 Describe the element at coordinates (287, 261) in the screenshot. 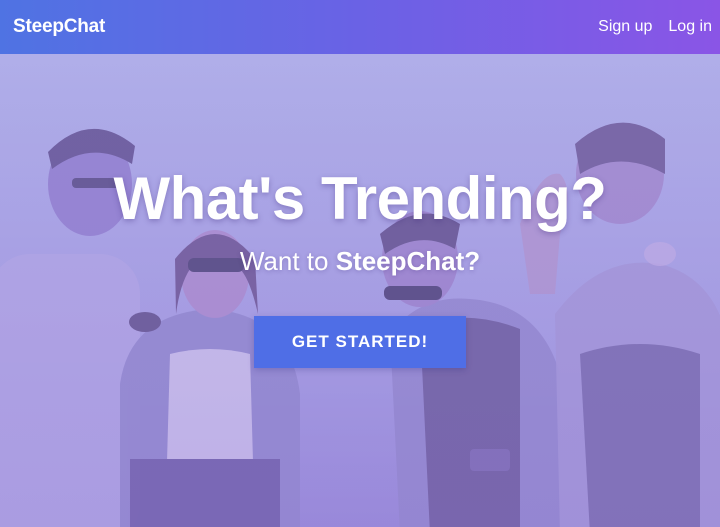

I see `hero-subtitle-prefix: Want to` at that location.